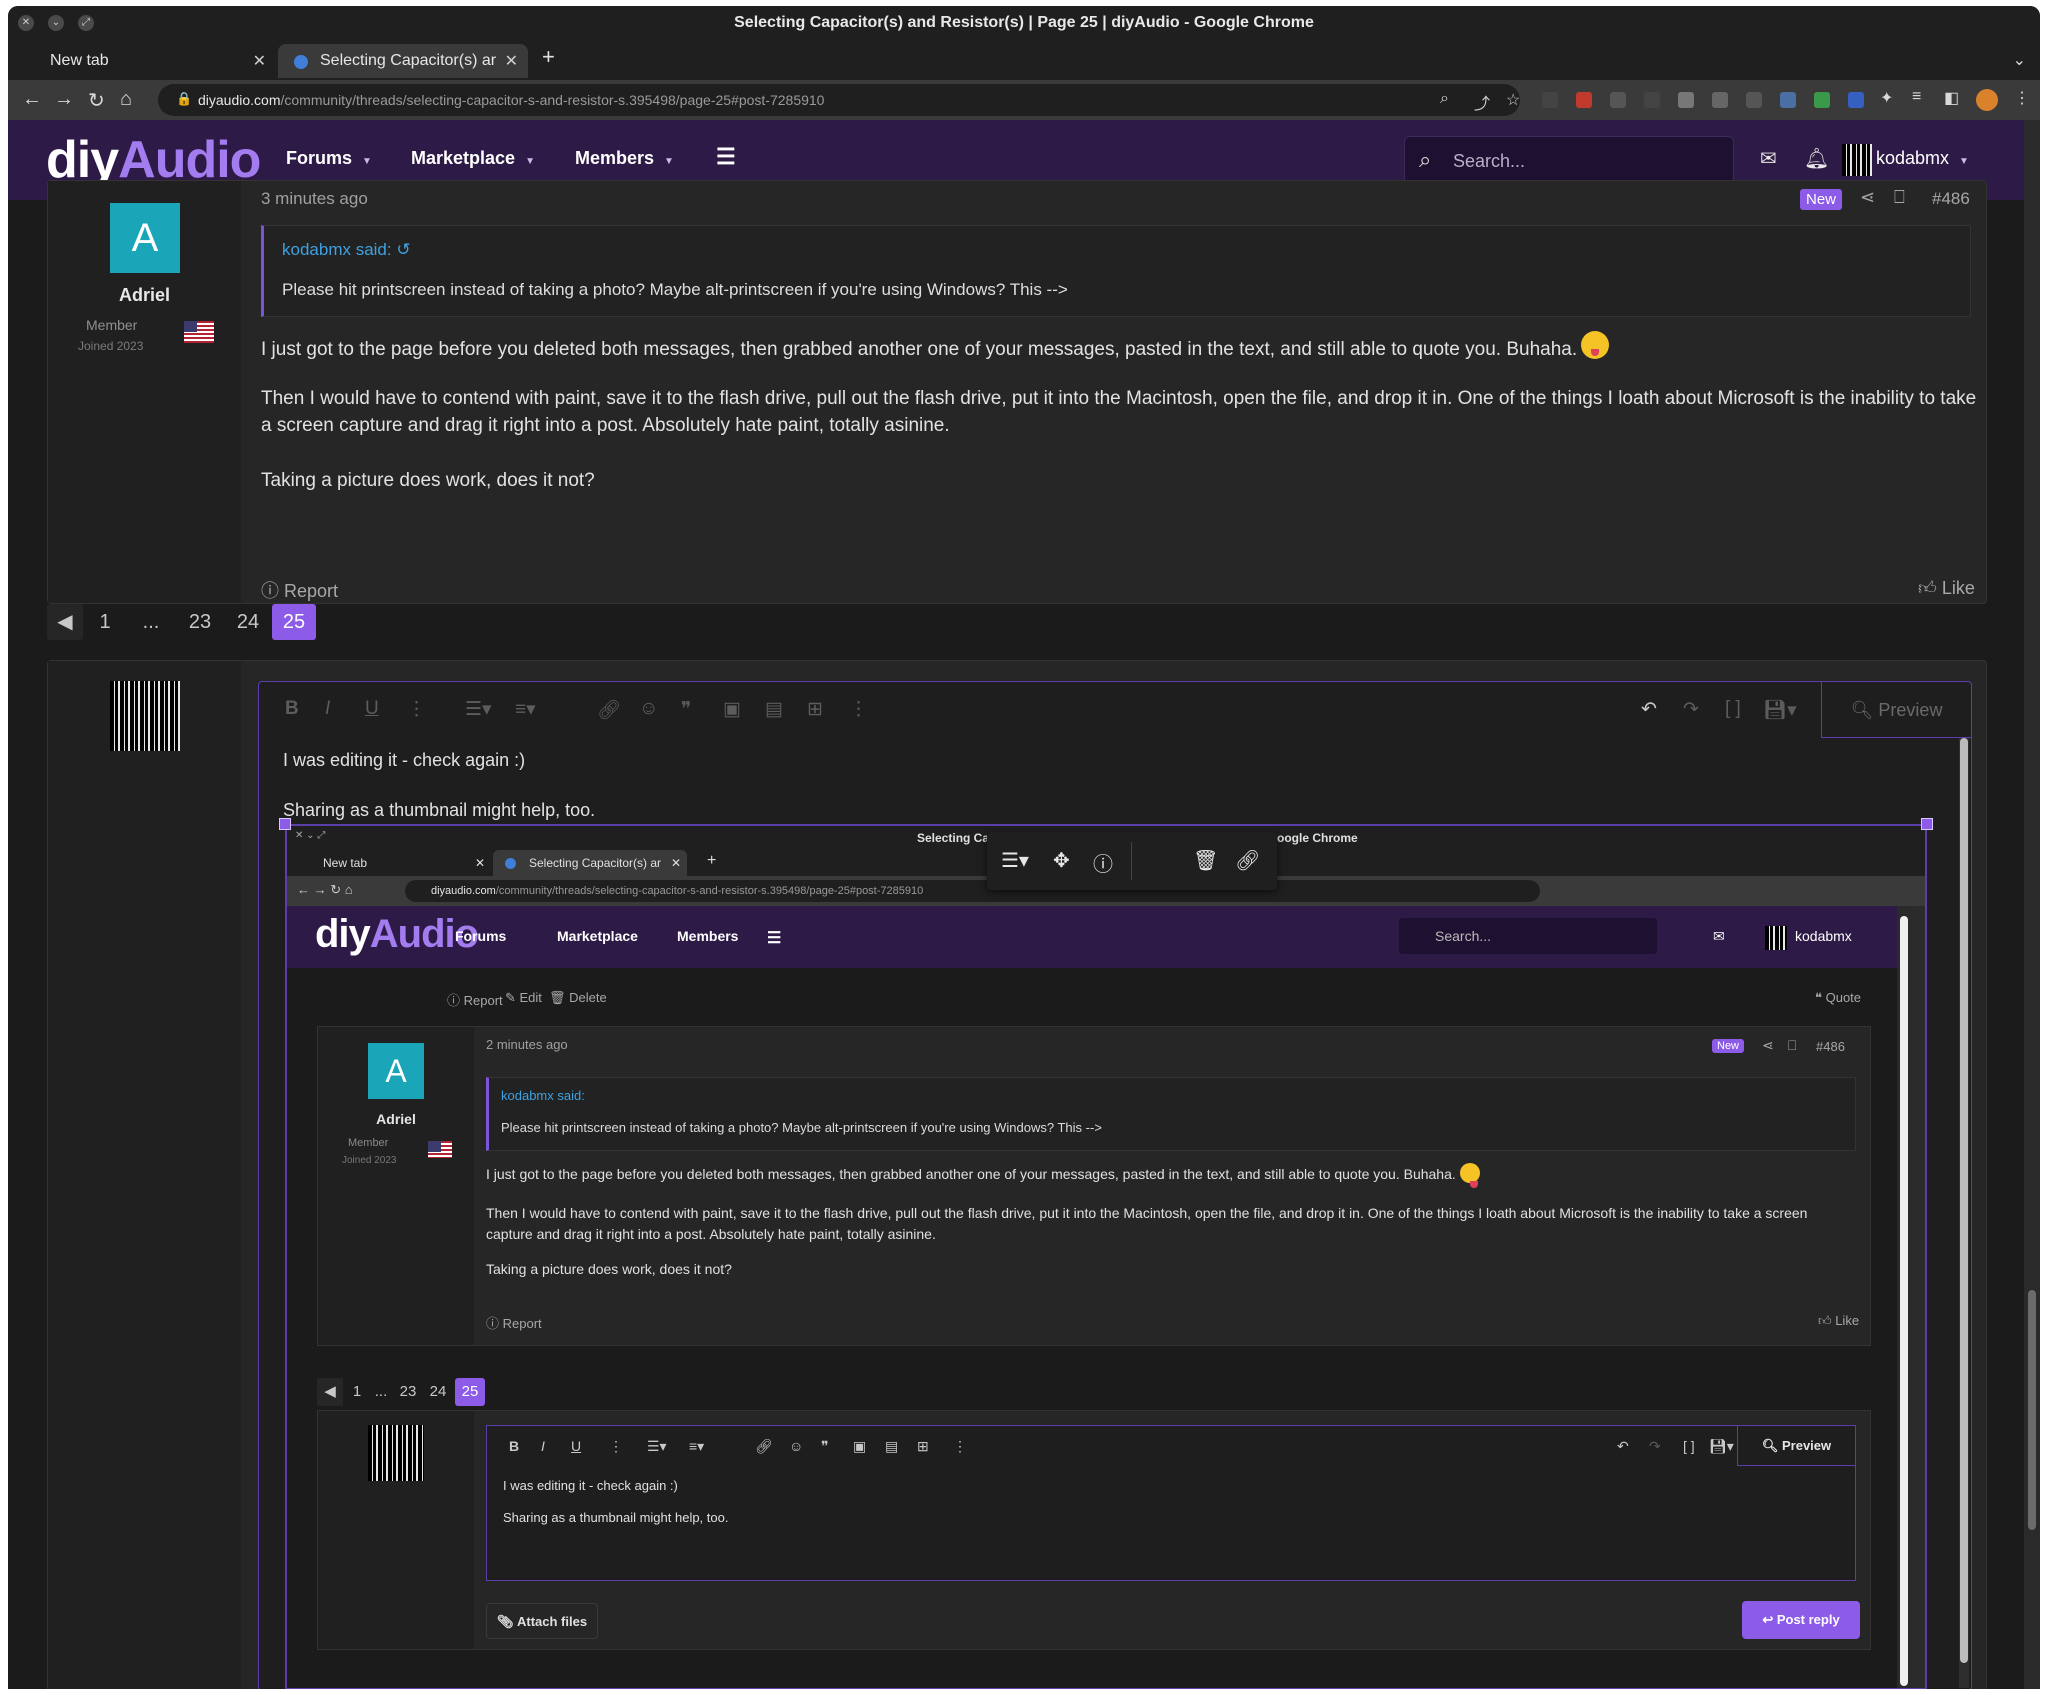 This screenshot has width=2048, height=1695. Describe the element at coordinates (1916, 97) in the screenshot. I see `reading-list-icon: ≡` at that location.